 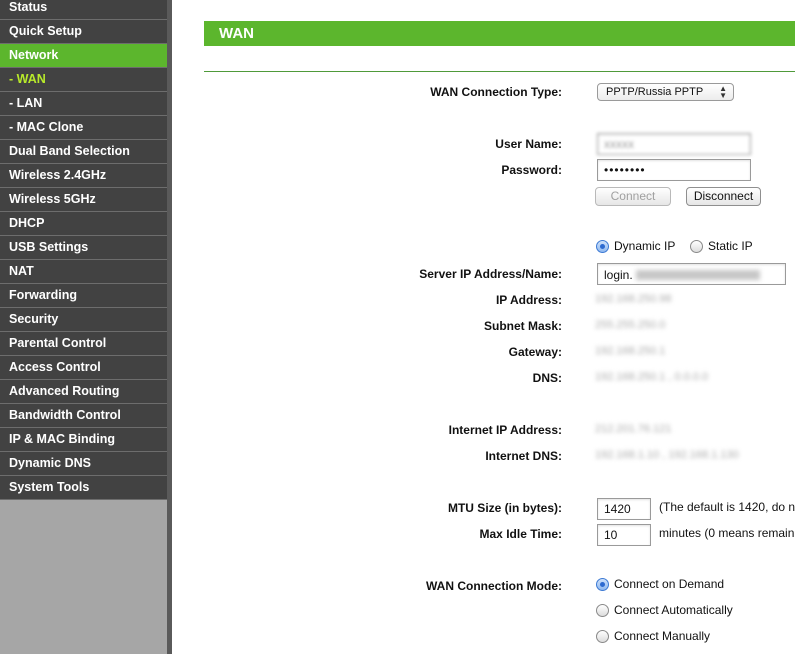 I want to click on sidebar-item-dynamic-dns: Dynamic DNS, so click(x=83, y=464).